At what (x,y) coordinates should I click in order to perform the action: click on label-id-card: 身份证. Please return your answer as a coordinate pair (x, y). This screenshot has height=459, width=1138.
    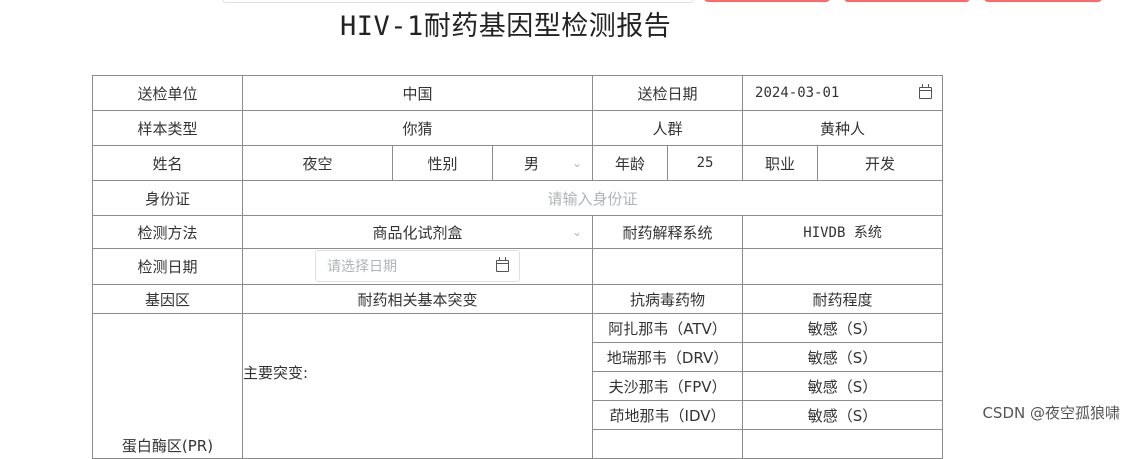
    Looking at the image, I should click on (167, 198).